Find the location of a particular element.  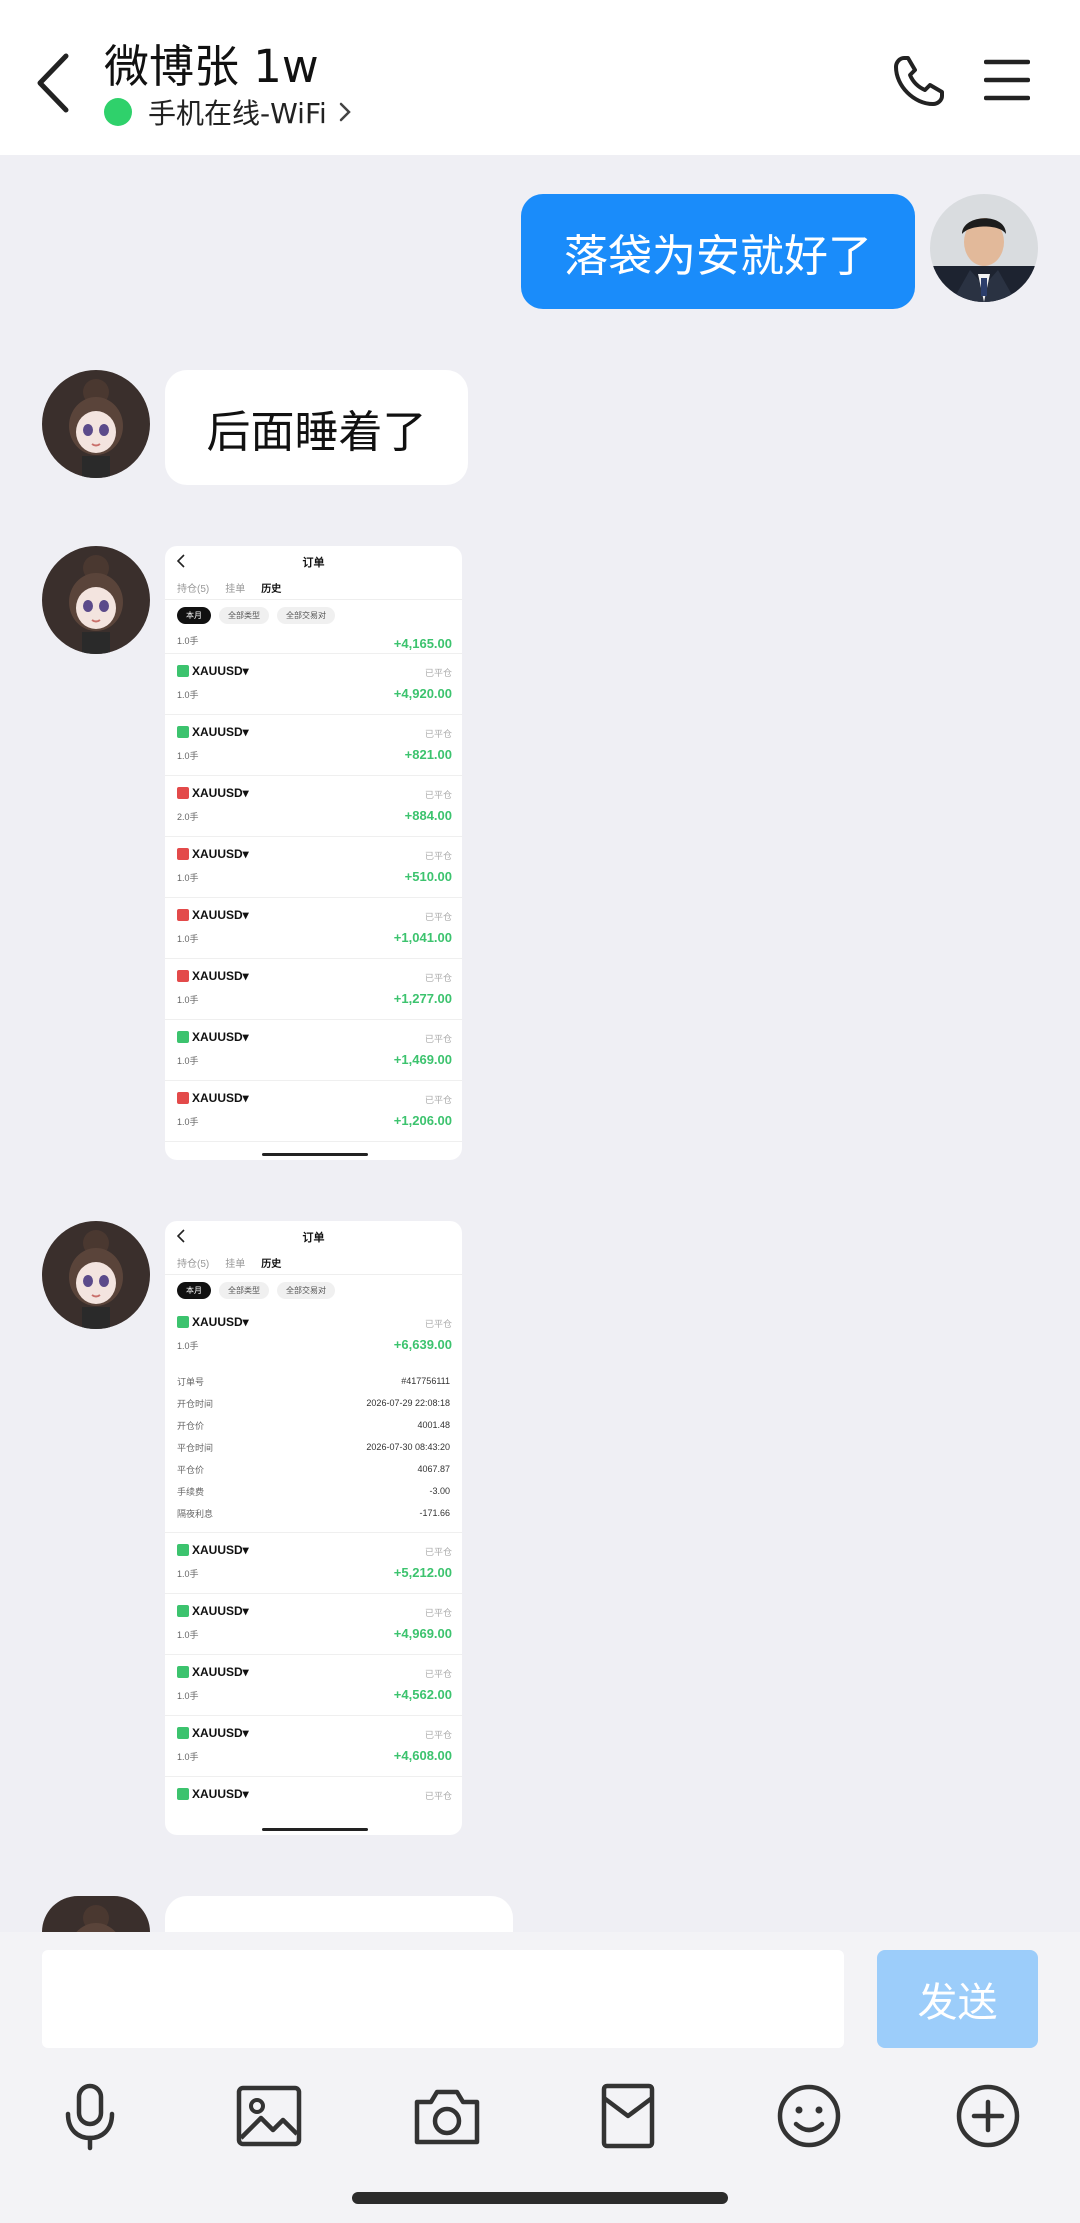

detail-line: 隔夜利息 -171.66 is located at coordinates (313, 1513).